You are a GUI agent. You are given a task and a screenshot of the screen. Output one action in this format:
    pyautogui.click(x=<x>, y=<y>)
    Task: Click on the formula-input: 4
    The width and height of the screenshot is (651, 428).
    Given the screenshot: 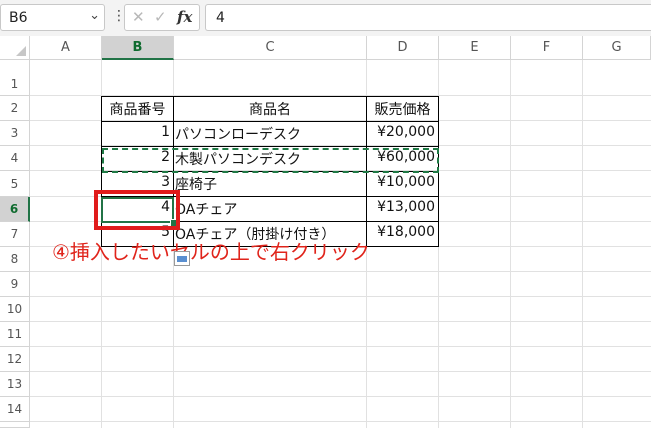 What is the action you would take?
    pyautogui.click(x=428, y=17)
    